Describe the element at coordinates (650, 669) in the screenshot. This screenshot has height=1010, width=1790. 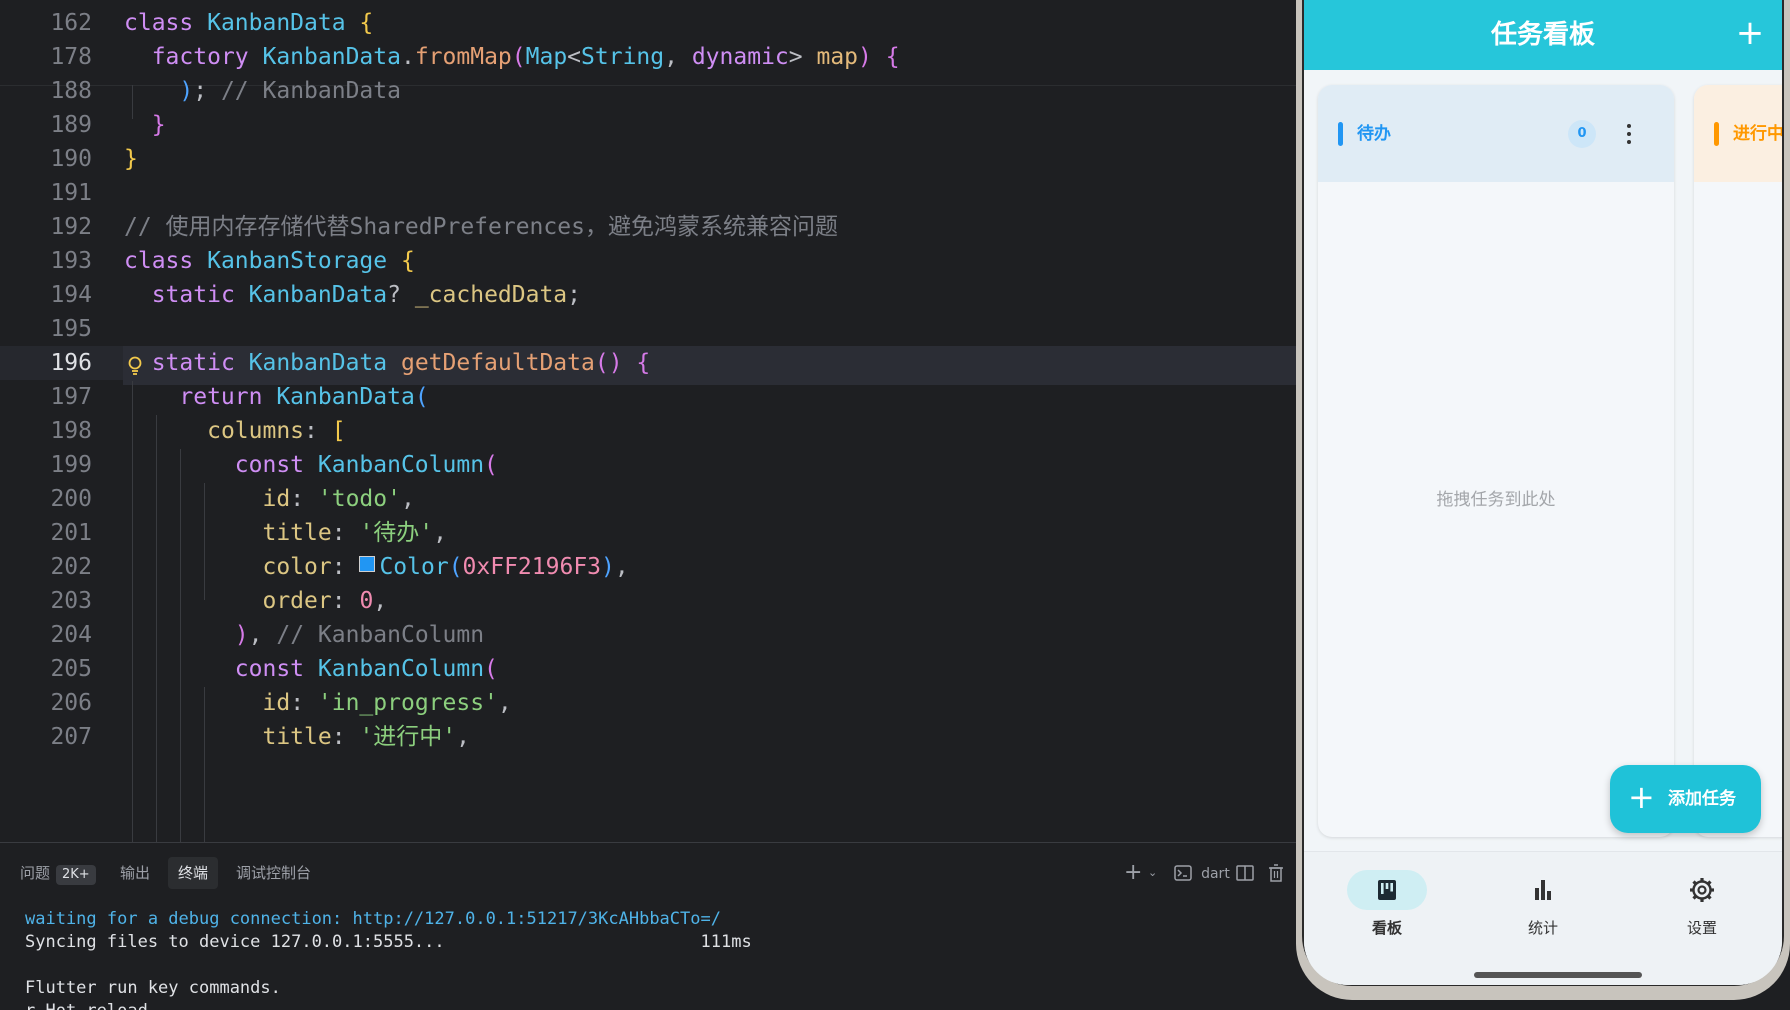
I see `code-line: 205 const KanbanColumn(` at that location.